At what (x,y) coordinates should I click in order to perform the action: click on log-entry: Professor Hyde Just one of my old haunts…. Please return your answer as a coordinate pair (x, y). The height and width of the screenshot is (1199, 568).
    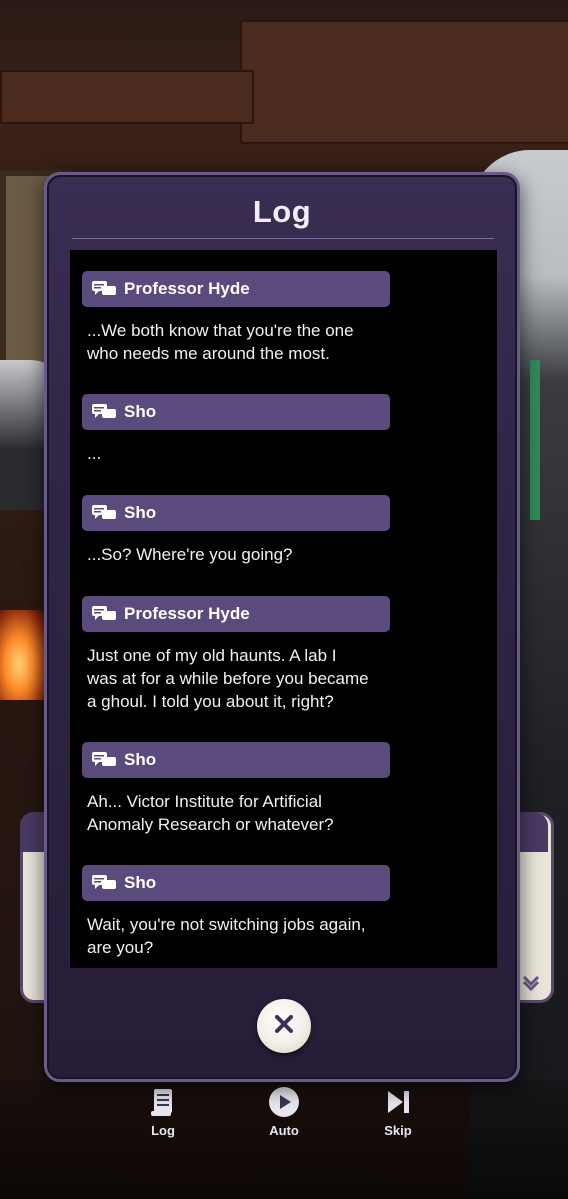
    Looking at the image, I should click on (247, 654).